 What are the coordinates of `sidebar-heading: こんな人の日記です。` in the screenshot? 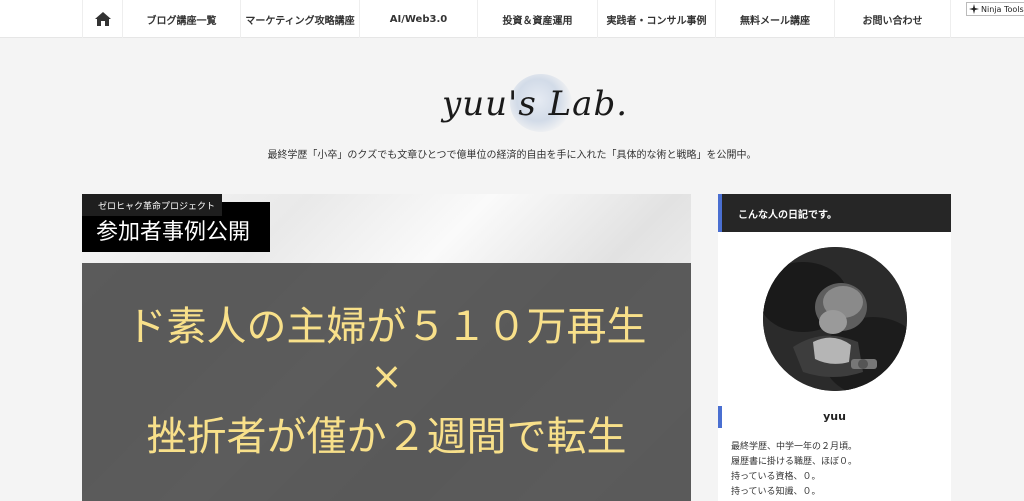 It's located at (834, 213).